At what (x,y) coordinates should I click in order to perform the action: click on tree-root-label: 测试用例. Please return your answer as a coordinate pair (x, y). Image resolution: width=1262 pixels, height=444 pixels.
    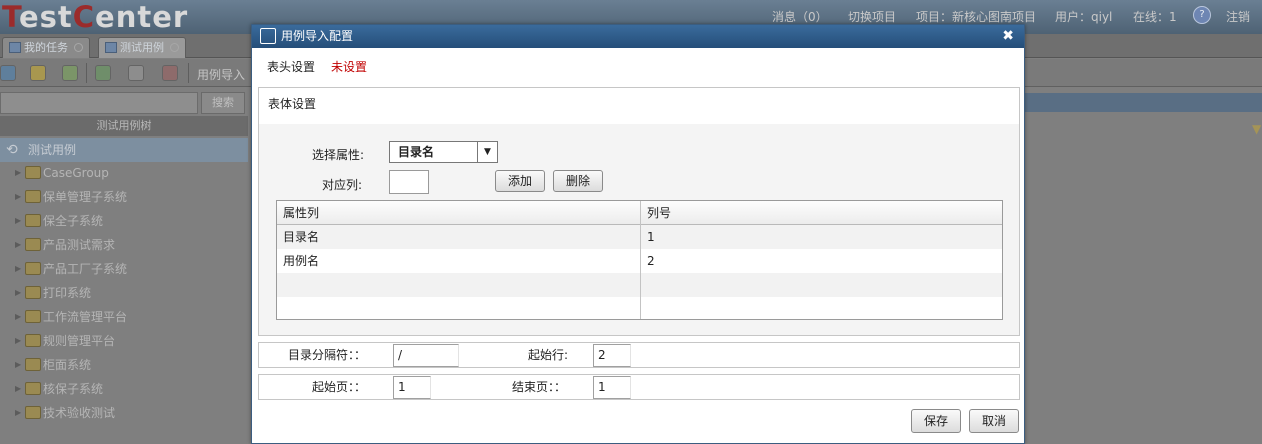
    Looking at the image, I should click on (52, 150).